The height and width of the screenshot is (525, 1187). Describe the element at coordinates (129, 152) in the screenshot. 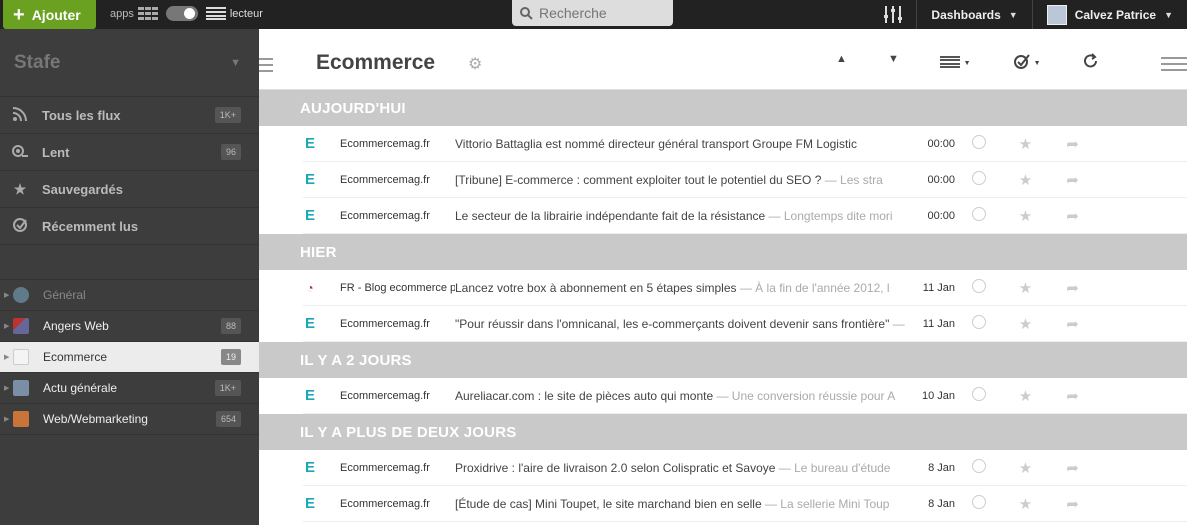

I see `sidebar-item-slow: Lent 96` at that location.